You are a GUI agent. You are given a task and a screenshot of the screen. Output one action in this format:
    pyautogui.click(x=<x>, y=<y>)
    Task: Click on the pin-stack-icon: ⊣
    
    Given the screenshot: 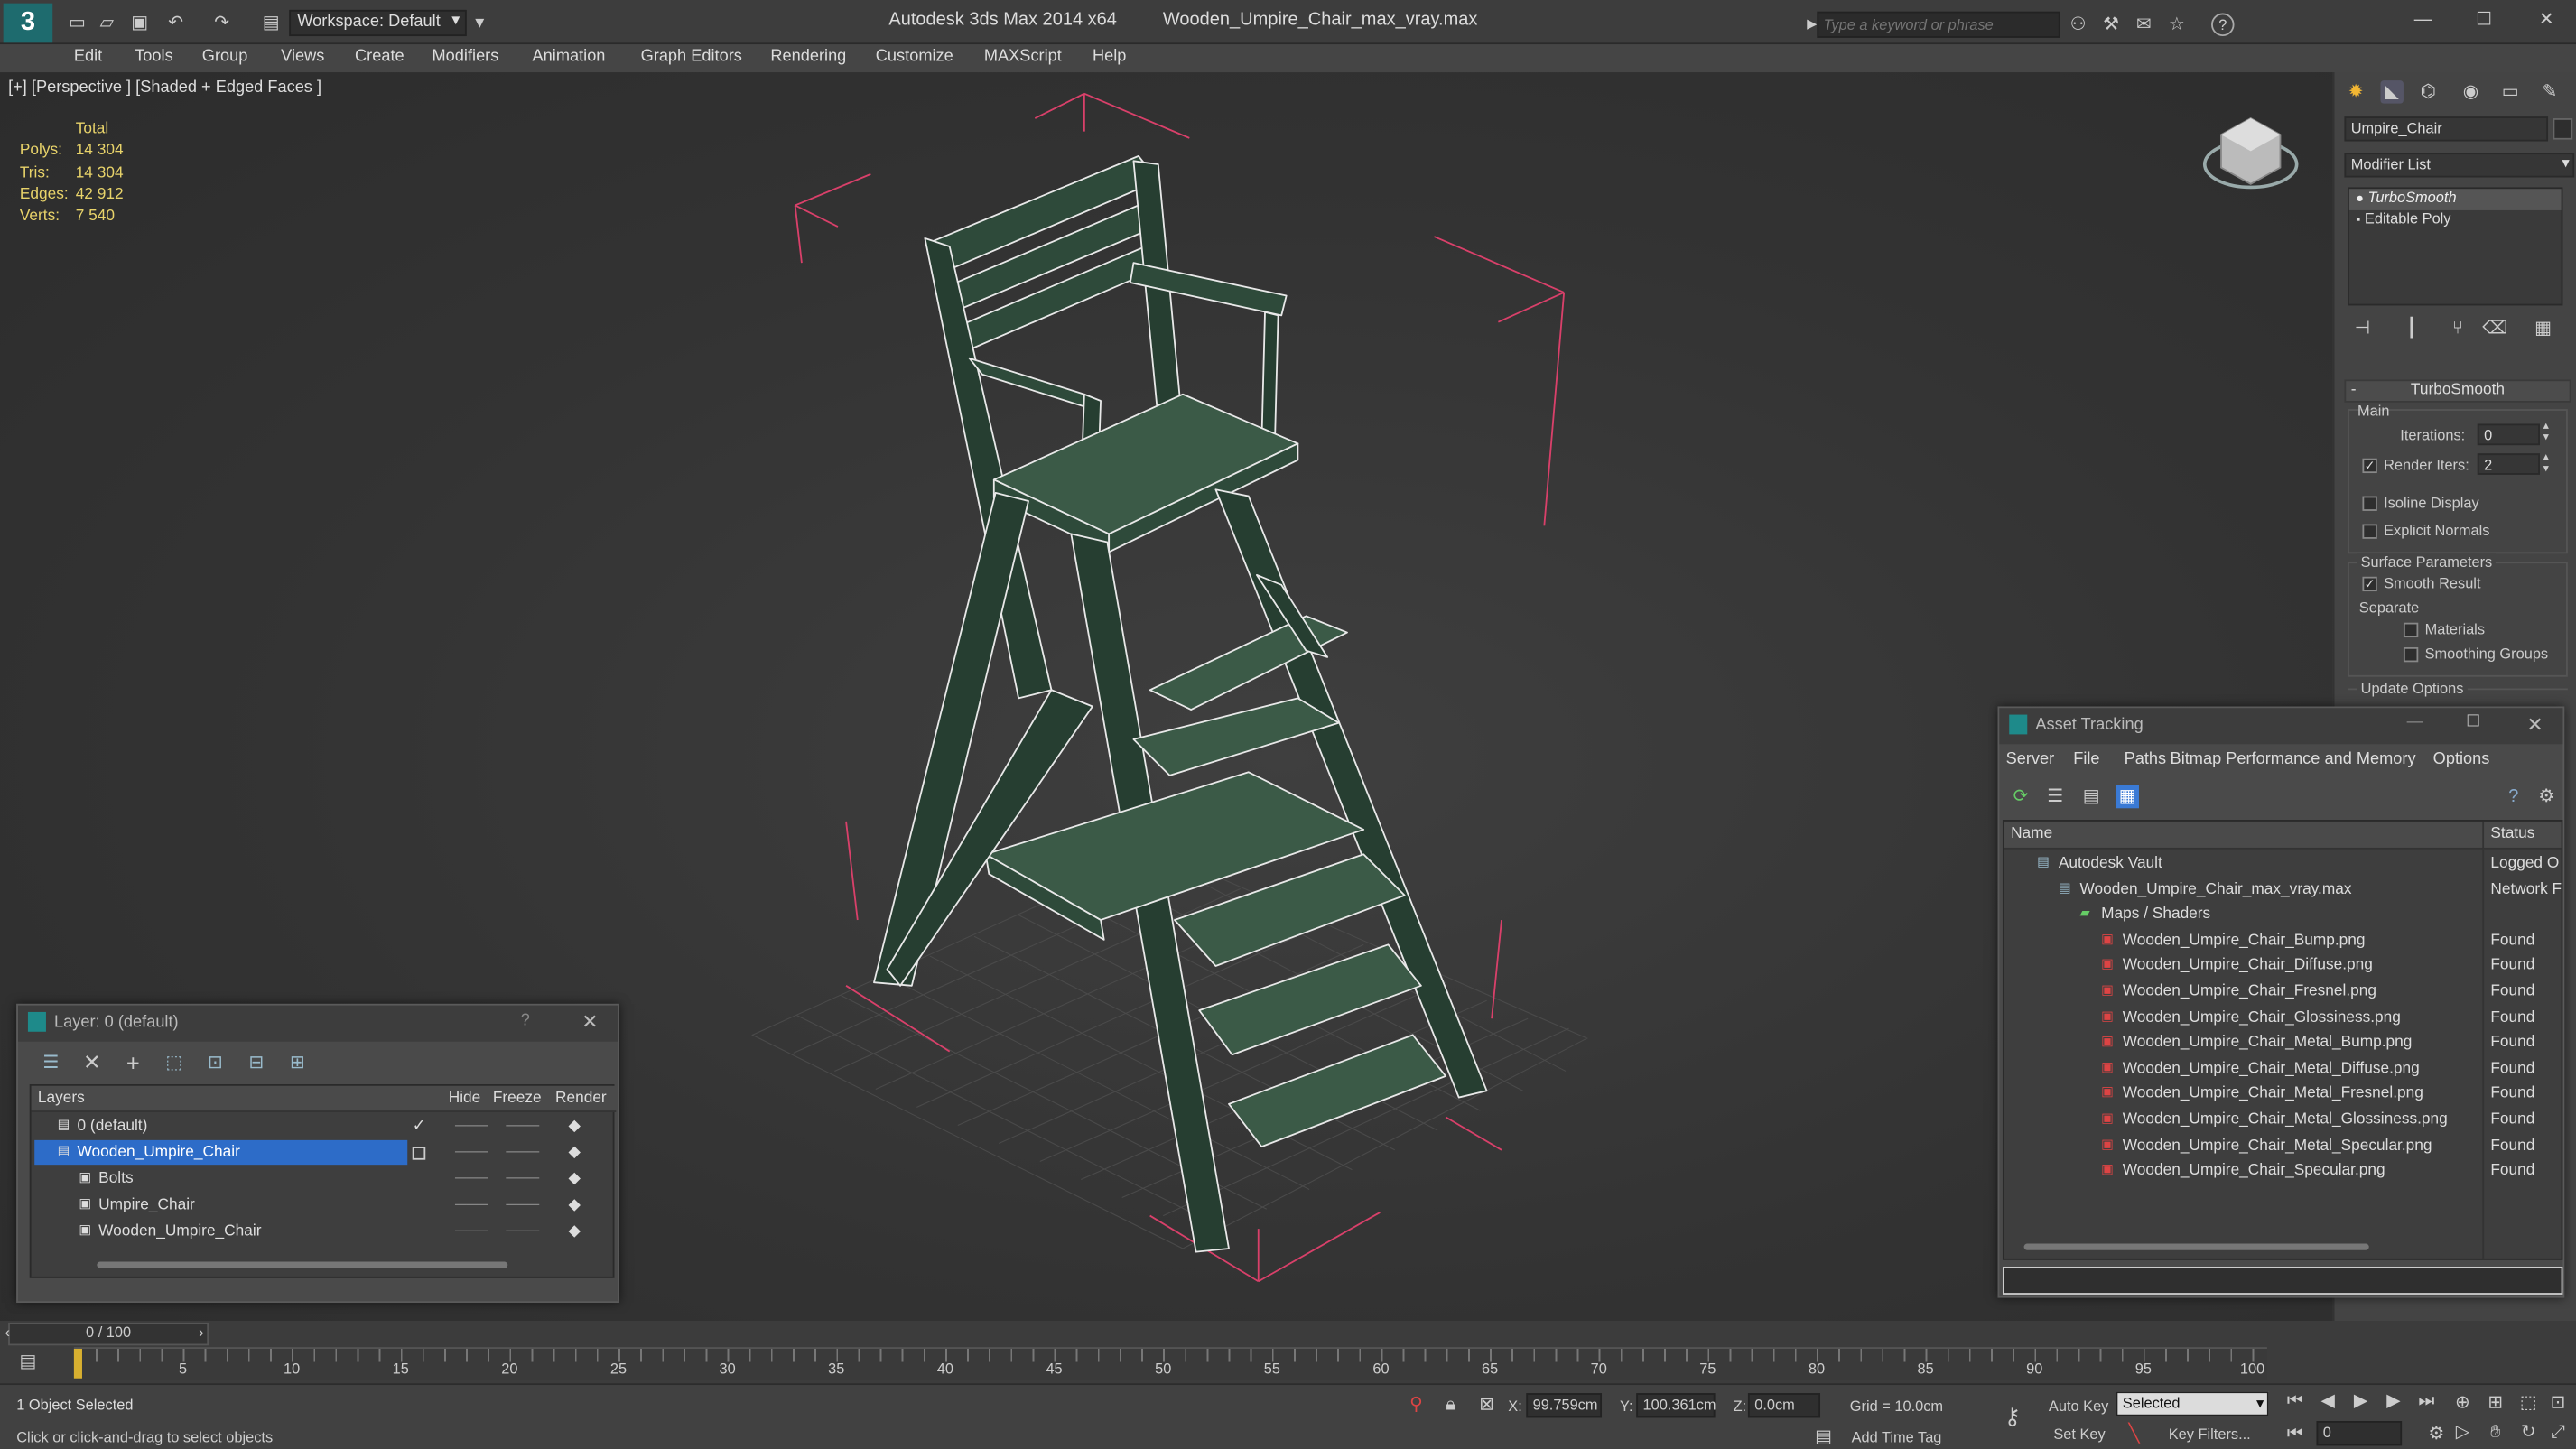 What is the action you would take?
    pyautogui.click(x=2362, y=328)
    